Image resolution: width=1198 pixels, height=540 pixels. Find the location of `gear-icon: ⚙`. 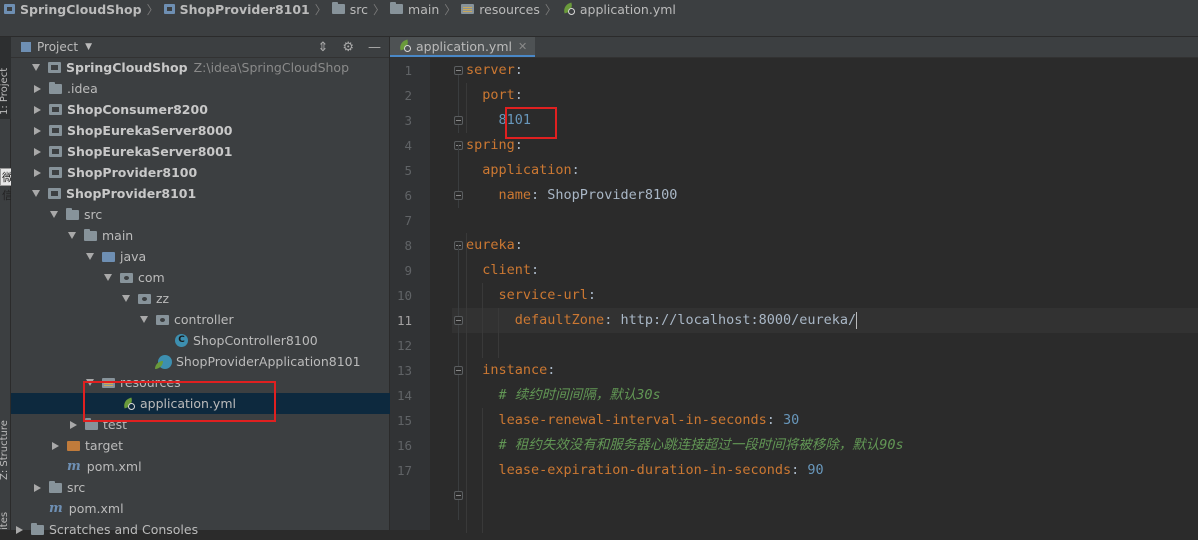

gear-icon: ⚙ is located at coordinates (348, 47).